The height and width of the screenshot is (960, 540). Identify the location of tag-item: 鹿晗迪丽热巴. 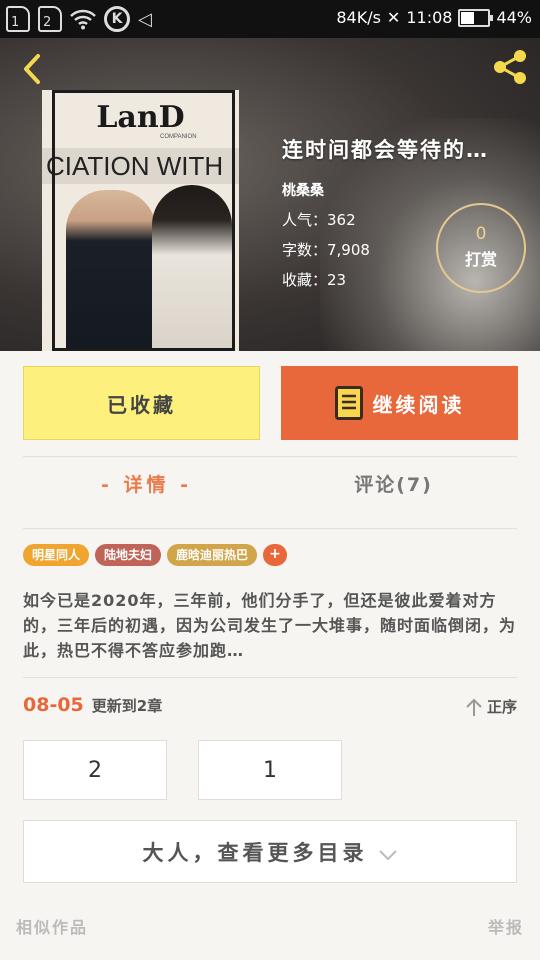
(212, 555).